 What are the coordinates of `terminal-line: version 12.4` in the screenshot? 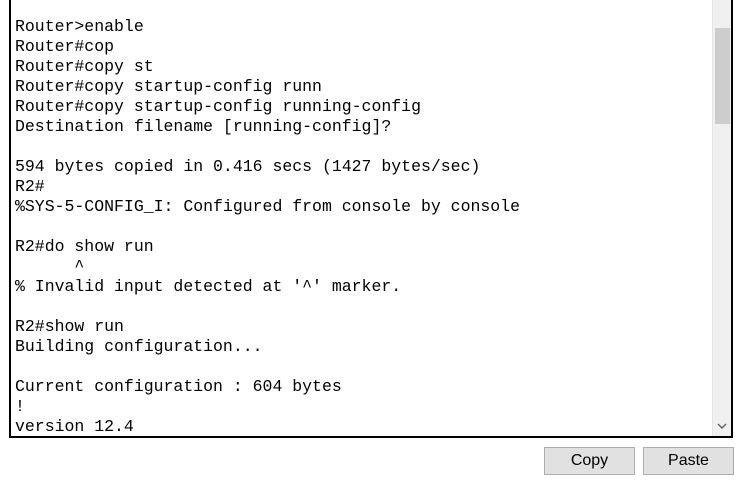 It's located at (74, 426).